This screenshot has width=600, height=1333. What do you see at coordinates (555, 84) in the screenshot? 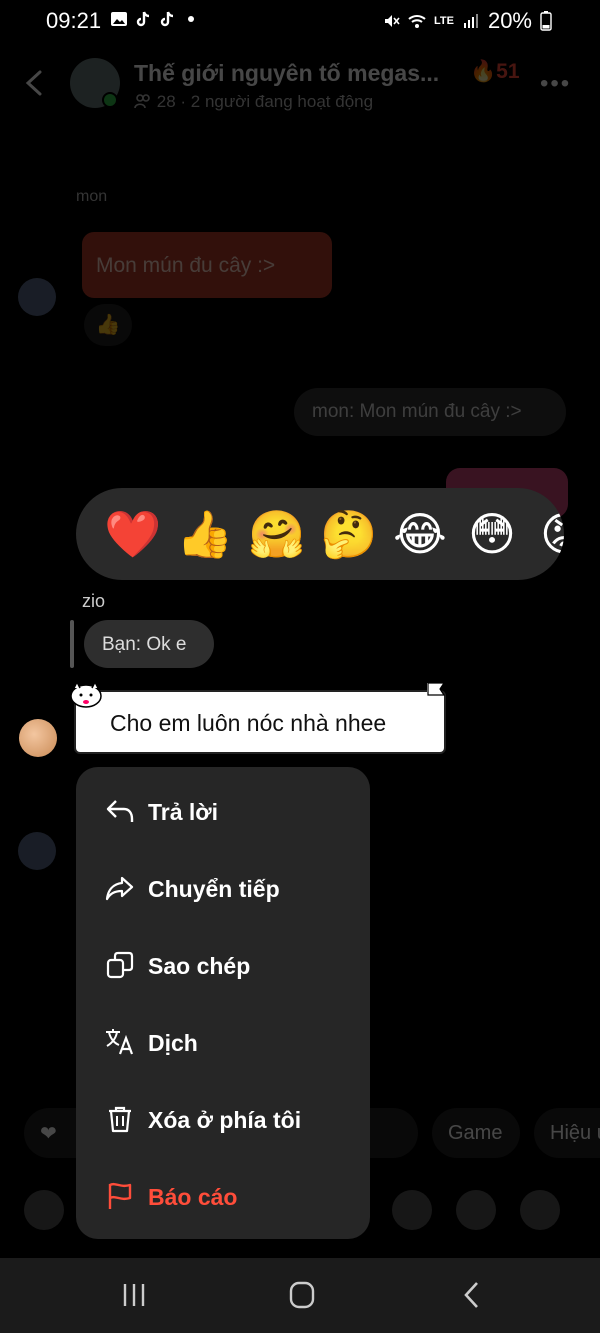
I see `more-options-icon: •••` at bounding box center [555, 84].